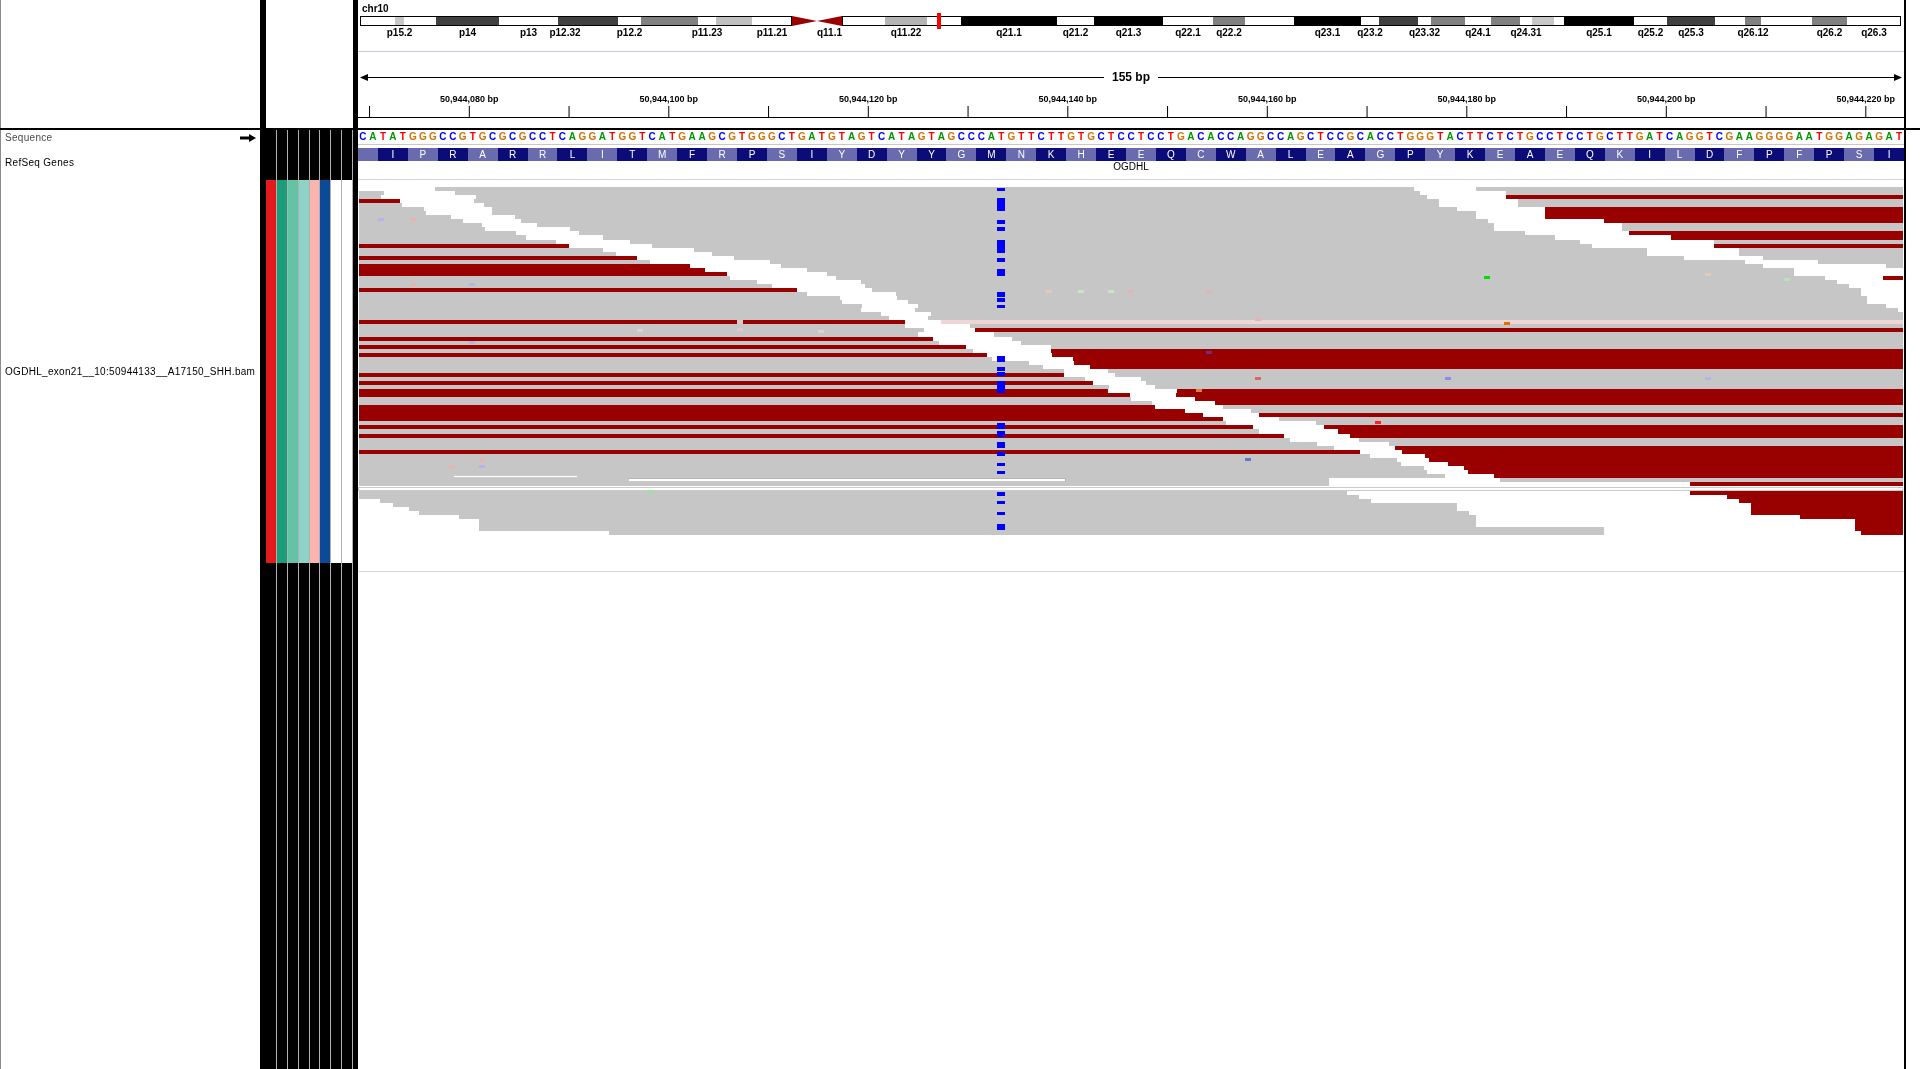  I want to click on amino-acid: C, so click(1201, 154).